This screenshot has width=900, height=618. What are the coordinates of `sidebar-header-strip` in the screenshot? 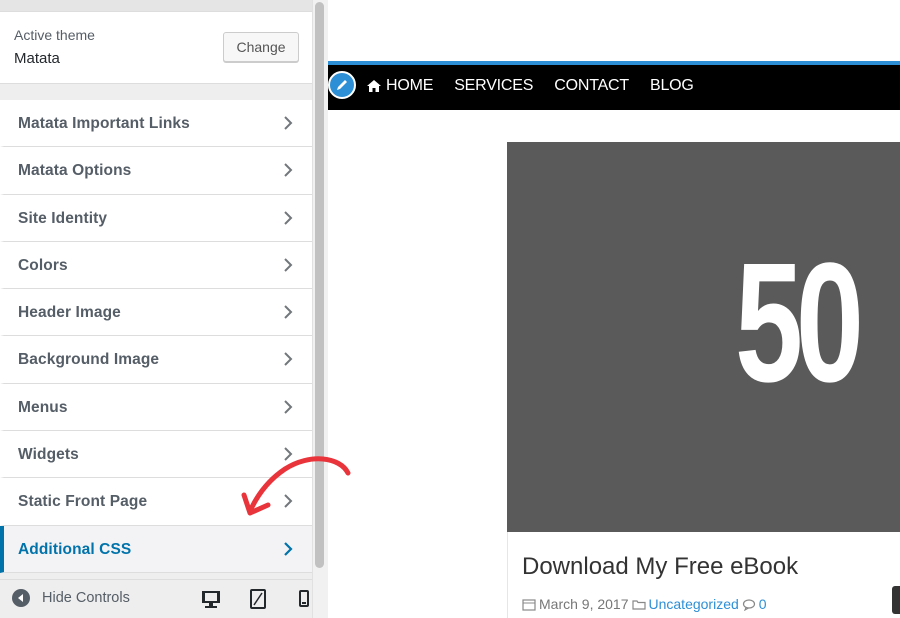 It's located at (156, 6).